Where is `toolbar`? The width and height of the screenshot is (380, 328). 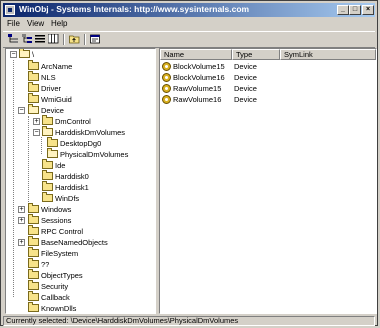
toolbar is located at coordinates (189, 39).